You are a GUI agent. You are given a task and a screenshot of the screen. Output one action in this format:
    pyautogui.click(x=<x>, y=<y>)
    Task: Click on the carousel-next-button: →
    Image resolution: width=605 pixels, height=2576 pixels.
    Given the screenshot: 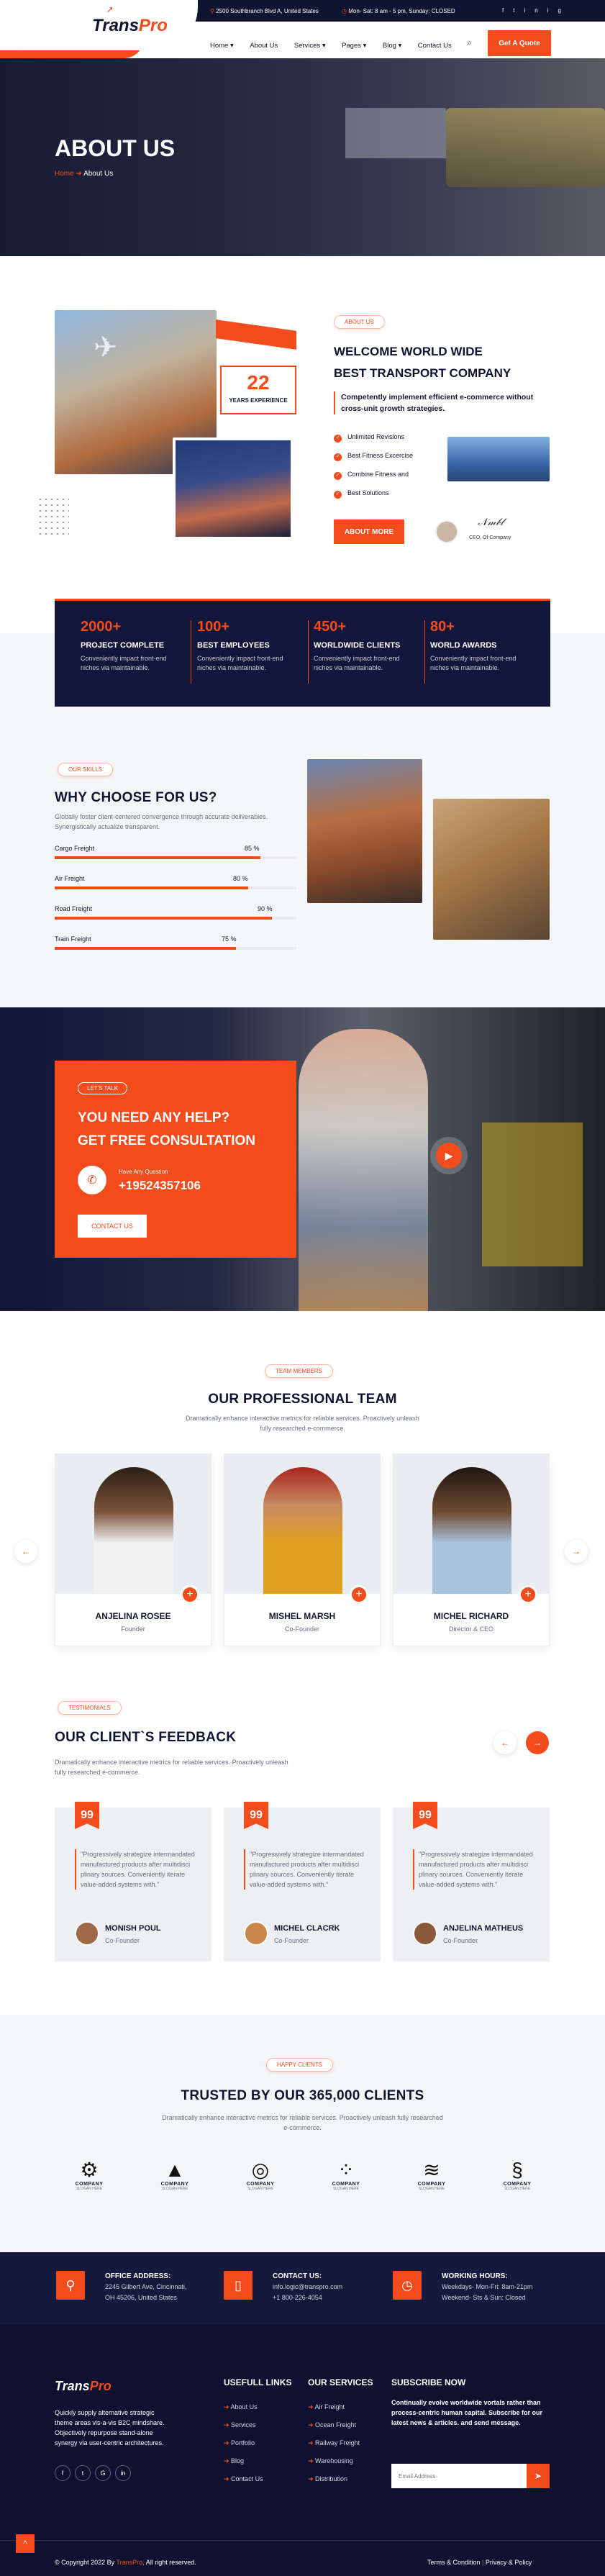 What is the action you would take?
    pyautogui.click(x=576, y=1551)
    